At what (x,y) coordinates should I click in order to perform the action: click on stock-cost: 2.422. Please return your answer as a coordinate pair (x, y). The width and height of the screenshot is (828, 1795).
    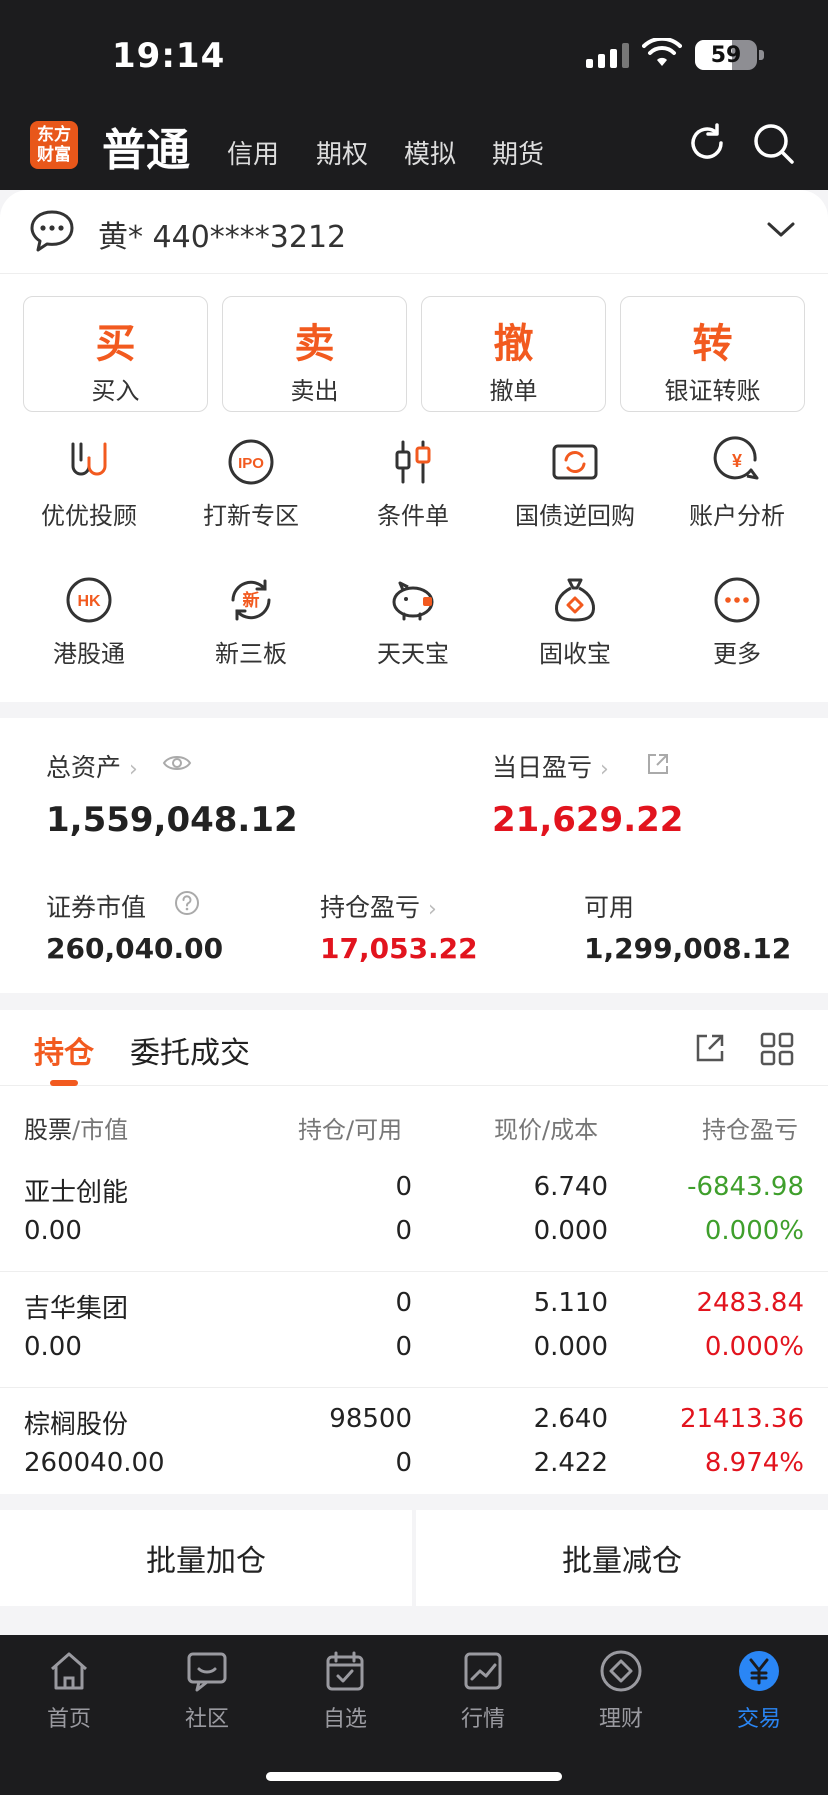
    Looking at the image, I should click on (570, 1463).